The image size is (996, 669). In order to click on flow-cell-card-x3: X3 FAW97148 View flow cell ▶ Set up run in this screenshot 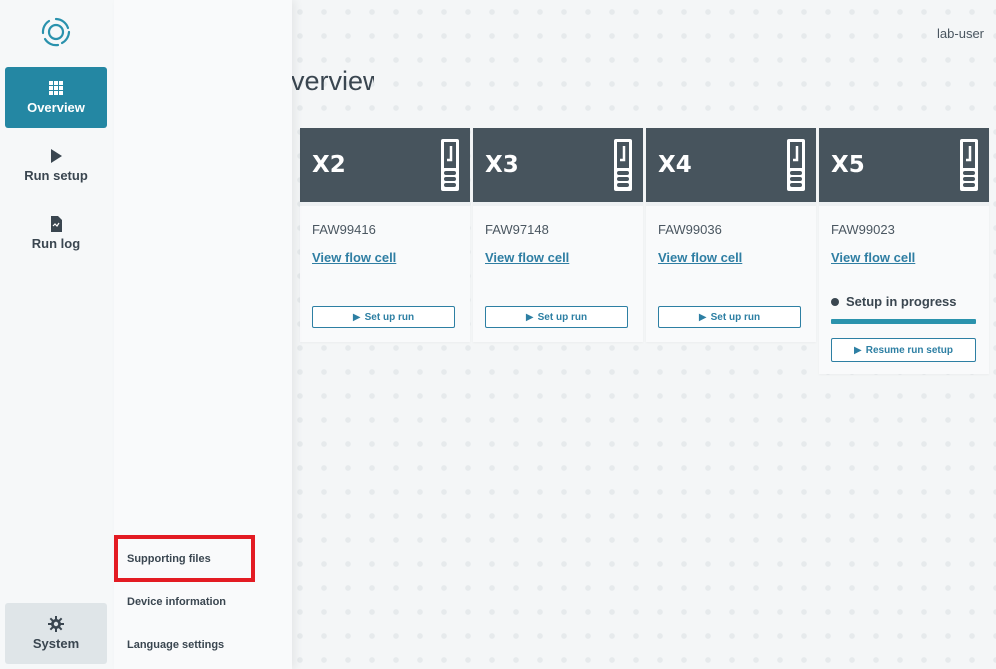, I will do `click(558, 235)`.